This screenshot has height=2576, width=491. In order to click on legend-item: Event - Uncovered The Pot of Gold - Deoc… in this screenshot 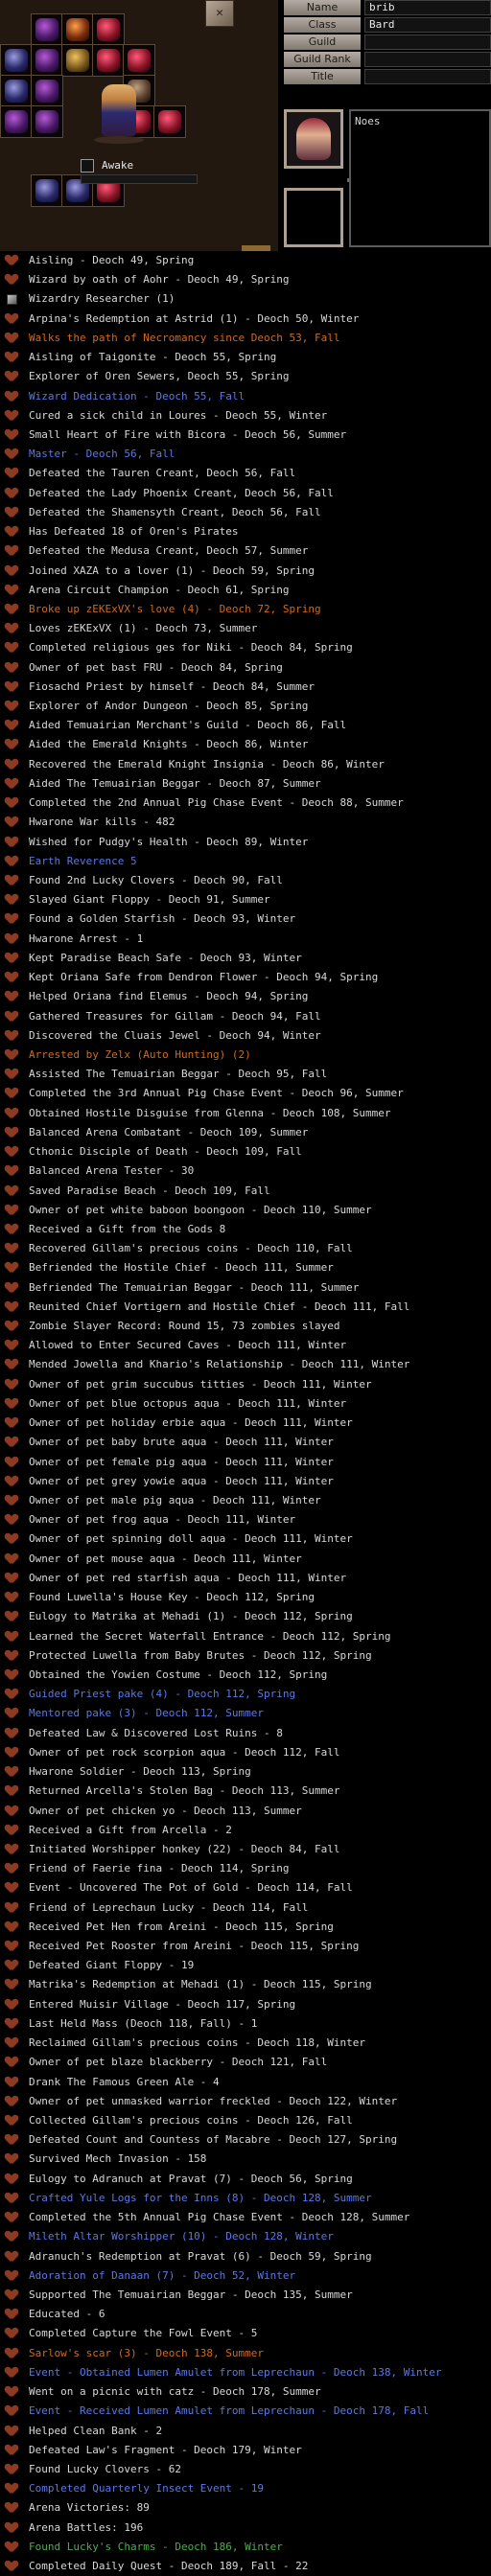, I will do `click(245, 1888)`.